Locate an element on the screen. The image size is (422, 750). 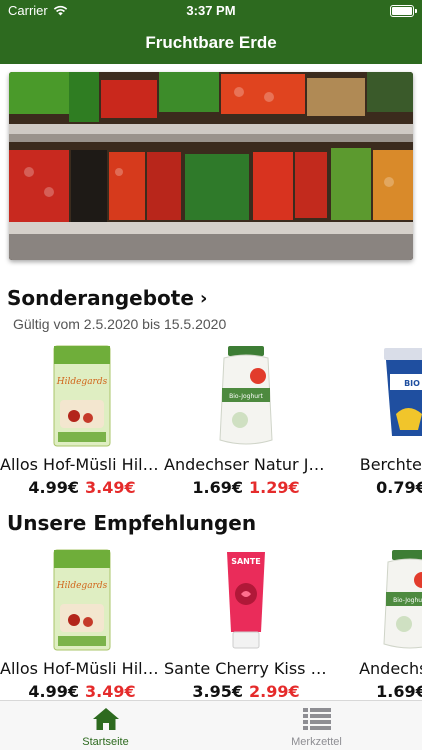
svg-text: BIO is located at coordinates (412, 383).